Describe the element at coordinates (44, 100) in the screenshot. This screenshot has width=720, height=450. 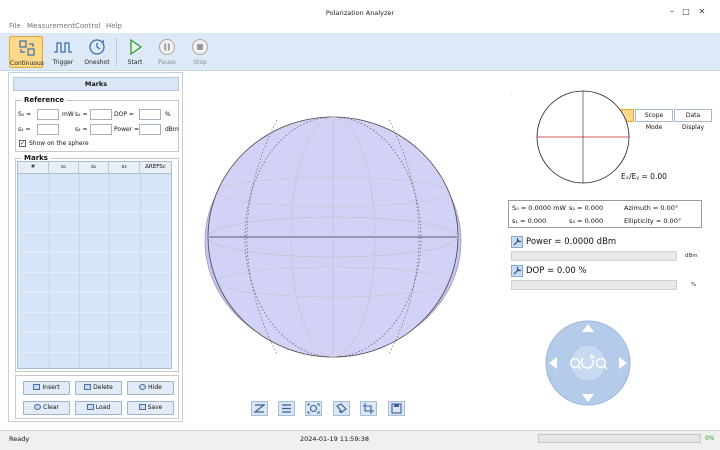
I see `reference-title: Reference` at that location.